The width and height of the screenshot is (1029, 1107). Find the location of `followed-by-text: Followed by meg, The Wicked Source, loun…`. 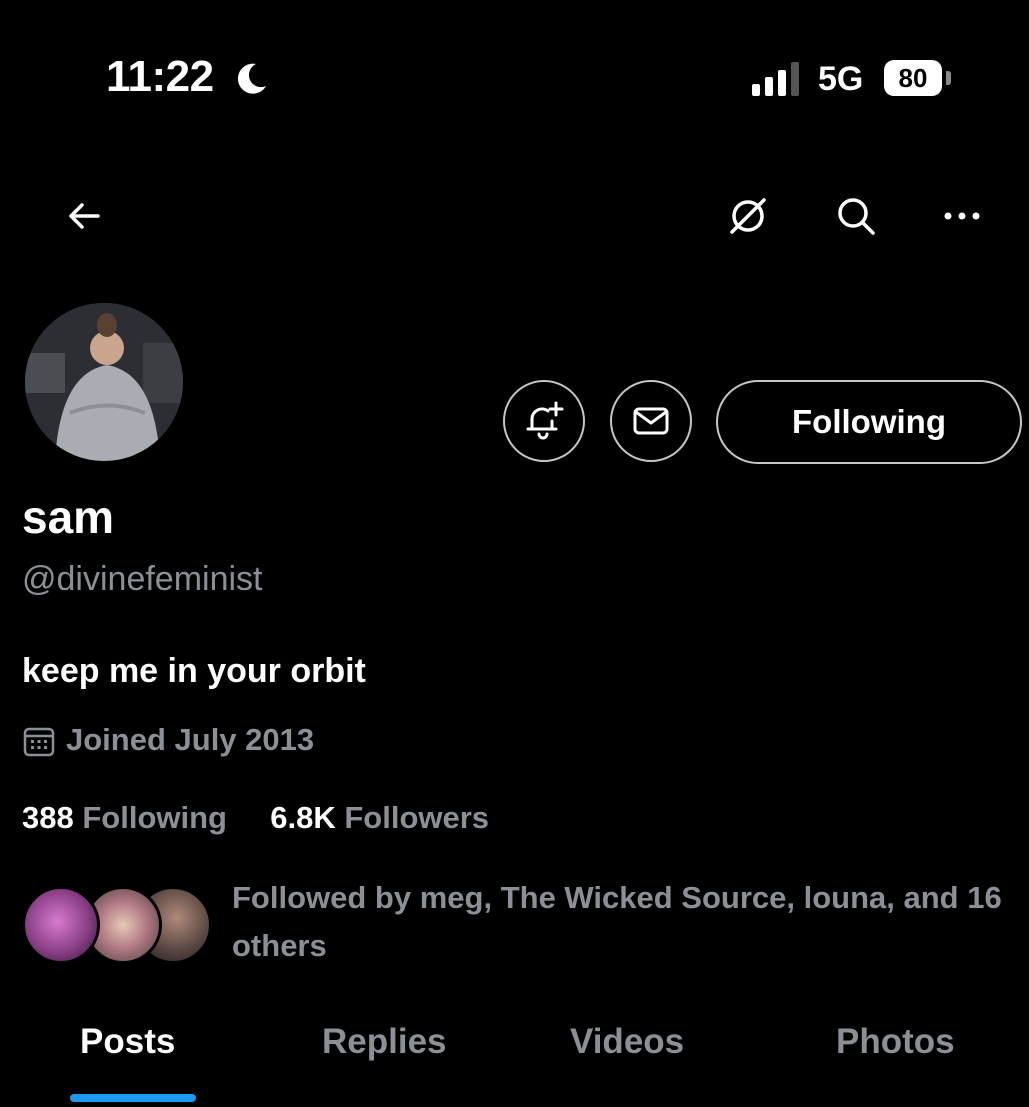

followed-by-text: Followed by meg, The Wicked Source, loun… is located at coordinates (622, 922).